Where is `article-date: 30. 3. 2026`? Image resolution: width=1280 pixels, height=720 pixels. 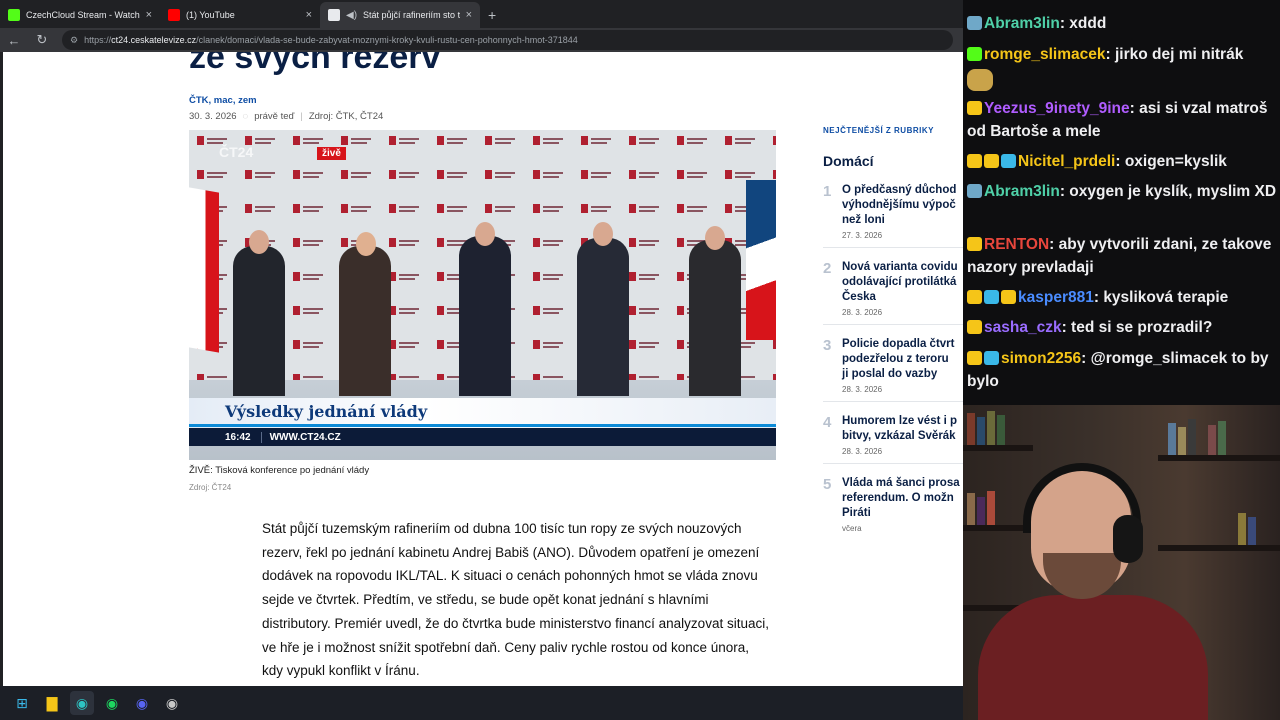 article-date: 30. 3. 2026 is located at coordinates (213, 116).